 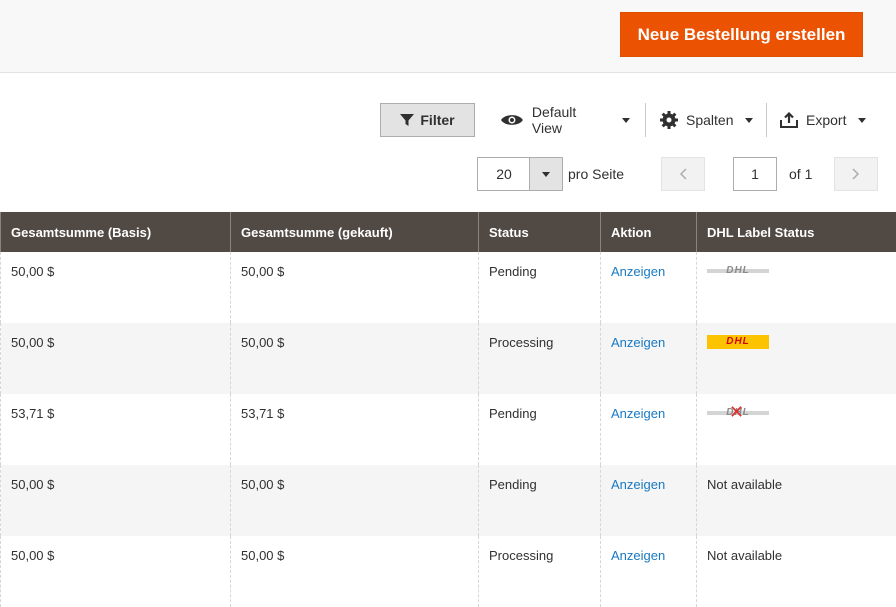 I want to click on per-page-dropdown-button, so click(x=545, y=174).